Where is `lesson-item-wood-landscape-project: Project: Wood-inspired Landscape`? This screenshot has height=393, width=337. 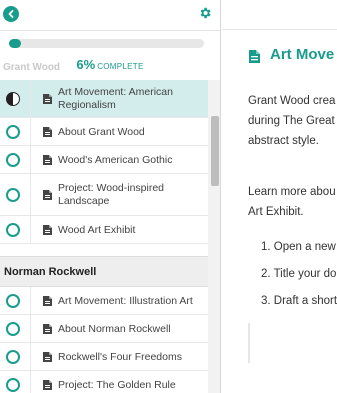 lesson-item-wood-landscape-project: Project: Wood-inspired Landscape is located at coordinates (104, 195).